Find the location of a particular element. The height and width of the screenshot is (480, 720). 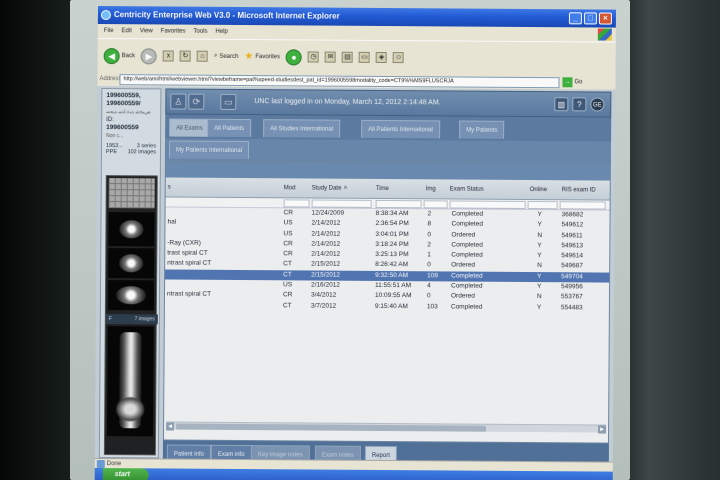

tab-all-patients: All Patients is located at coordinates (229, 128).